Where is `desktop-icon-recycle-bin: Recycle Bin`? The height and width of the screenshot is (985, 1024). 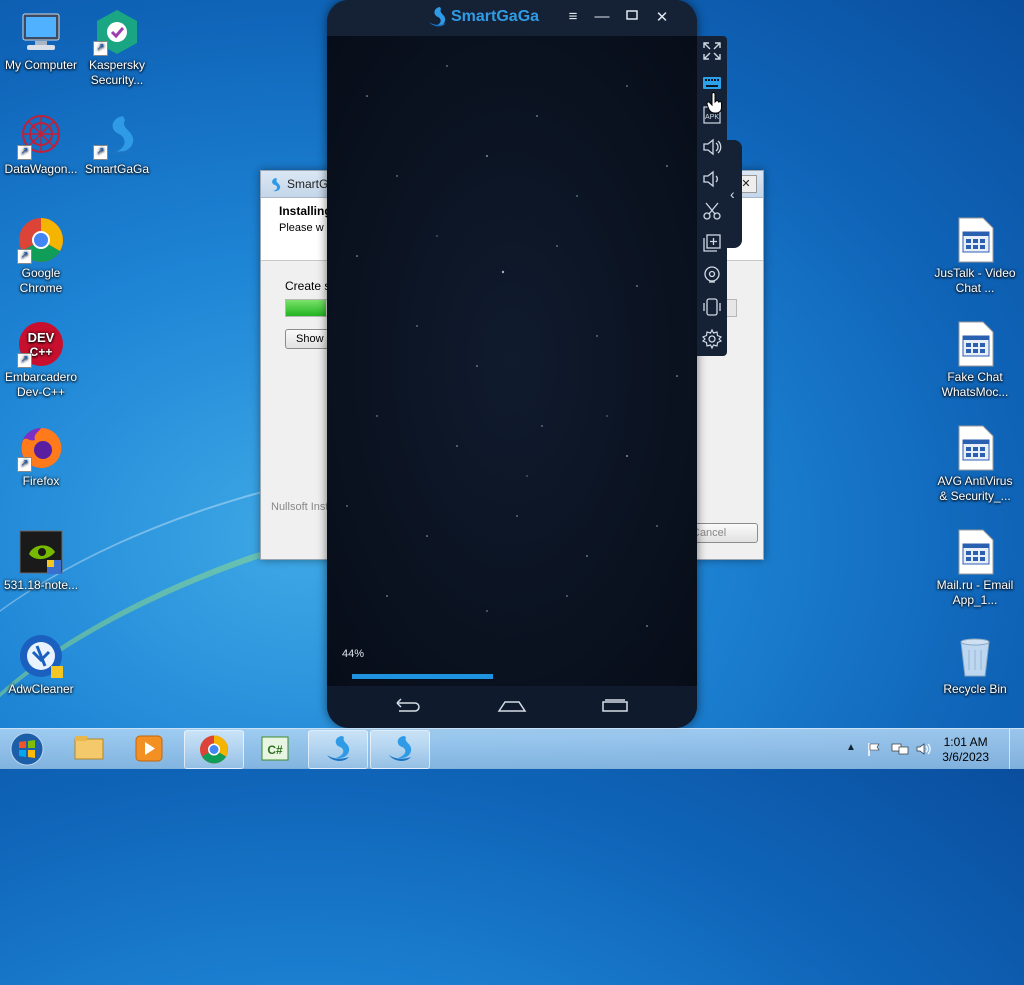 desktop-icon-recycle-bin: Recycle Bin is located at coordinates (975, 664).